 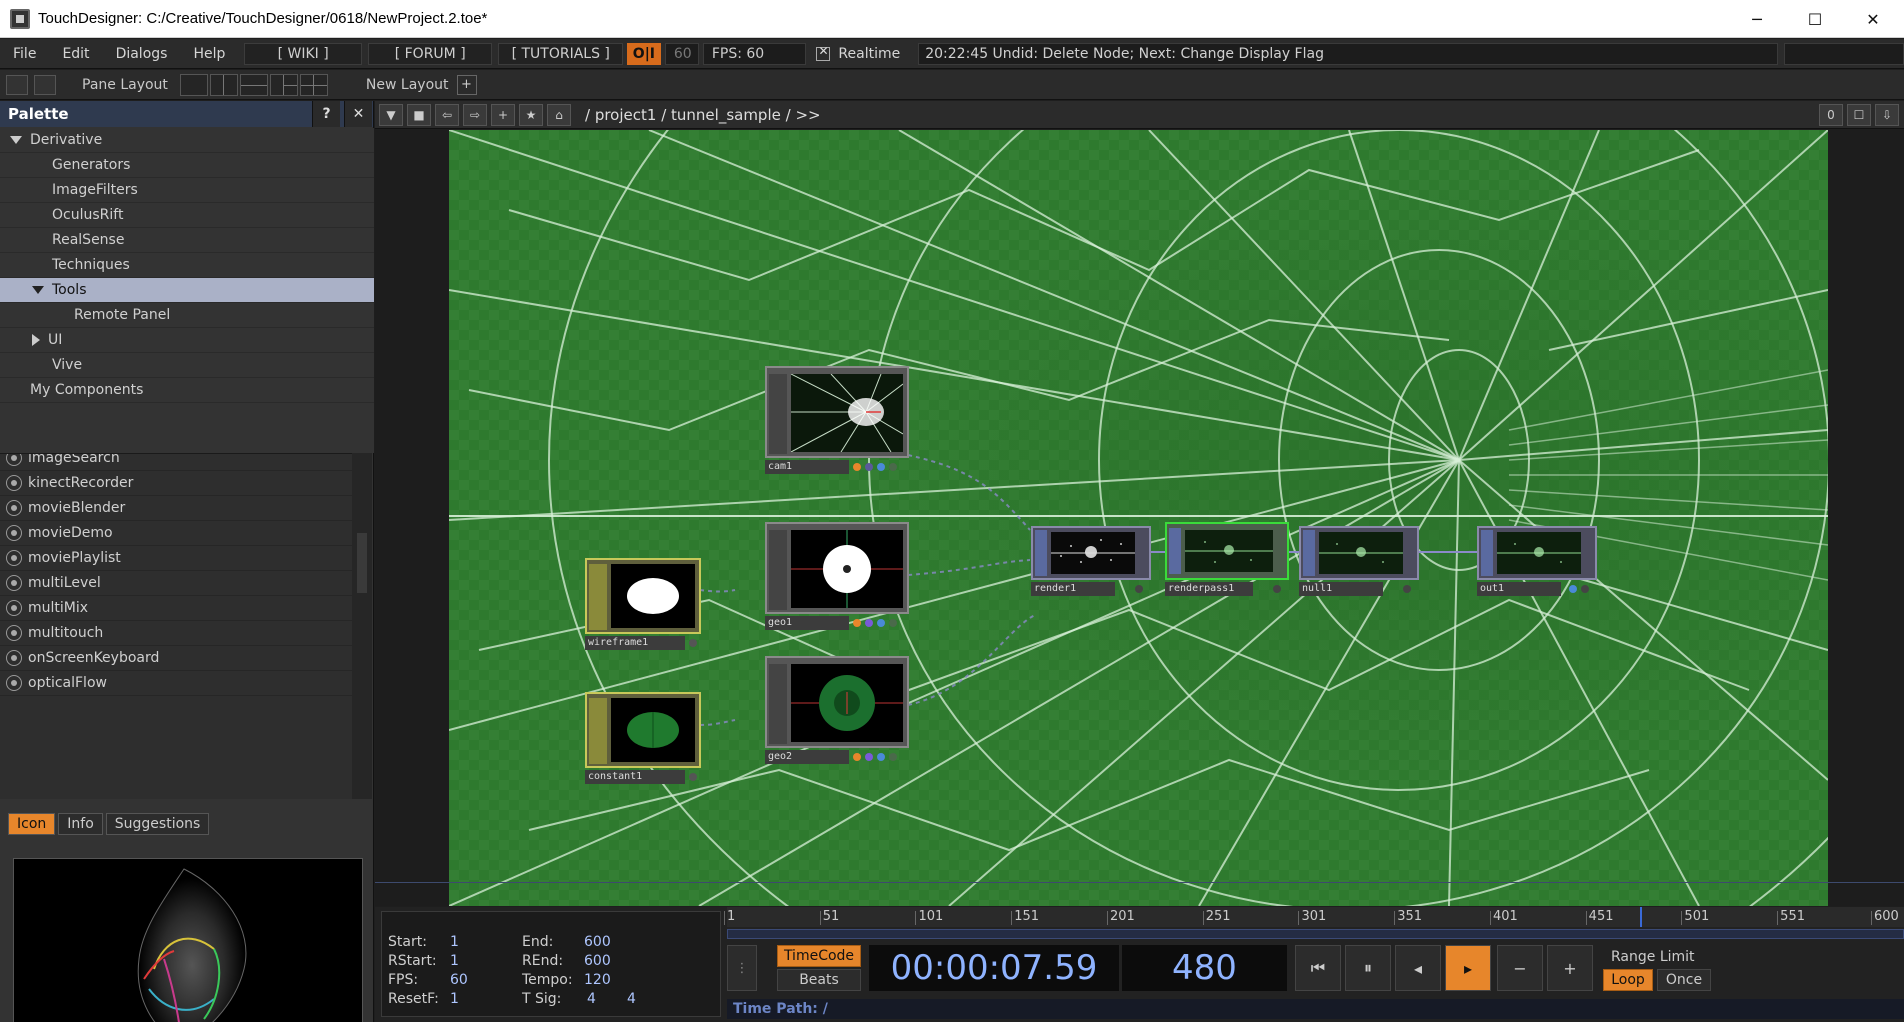 I want to click on tab-suggestions: Suggestions, so click(x=157, y=824).